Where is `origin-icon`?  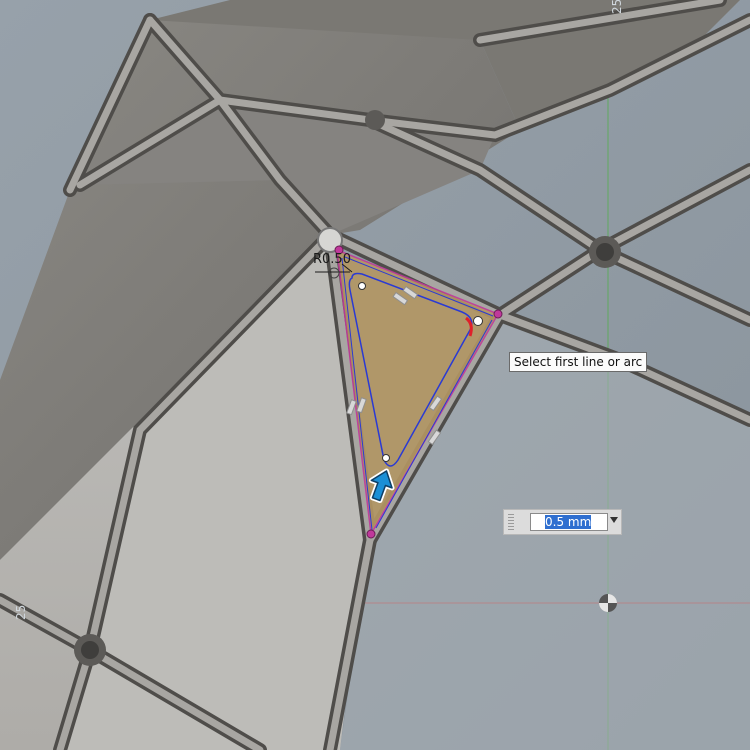 origin-icon is located at coordinates (608, 603).